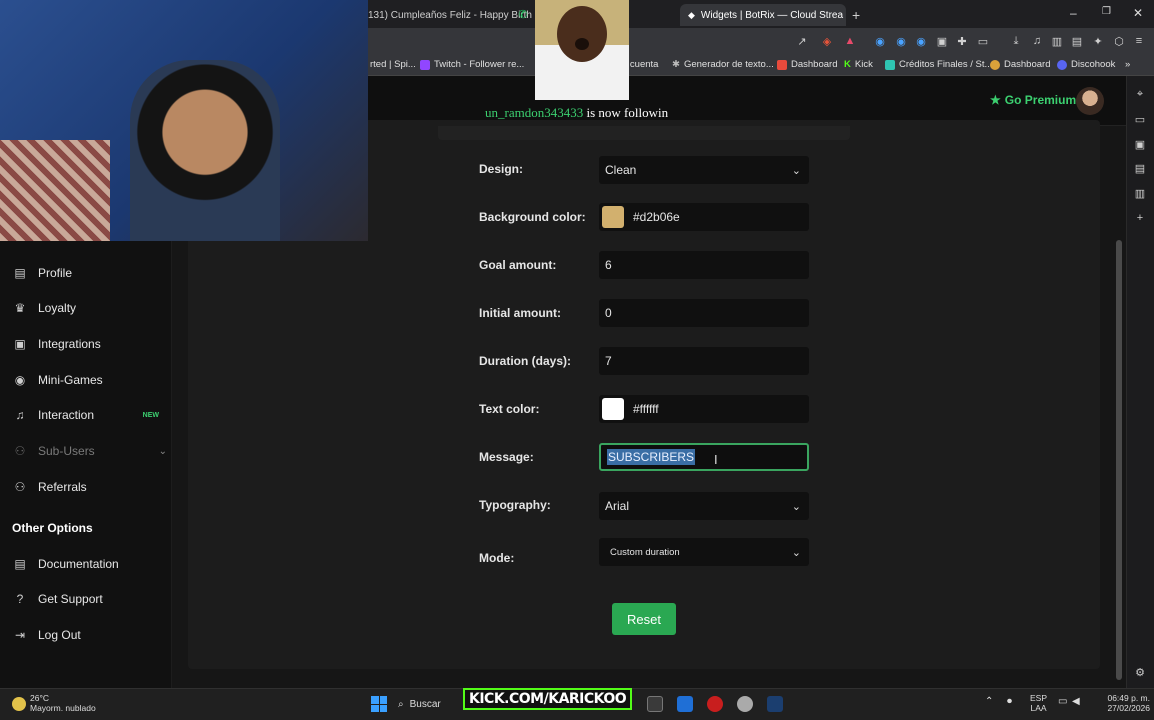 This screenshot has height=720, width=1154. Describe the element at coordinates (901, 41) in the screenshot. I see `extension-b-icon: ◉` at that location.